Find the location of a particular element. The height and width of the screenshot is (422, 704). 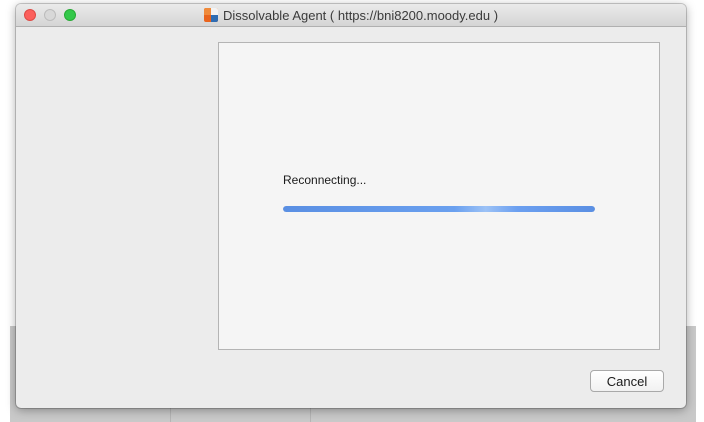

progress-bar is located at coordinates (439, 209).